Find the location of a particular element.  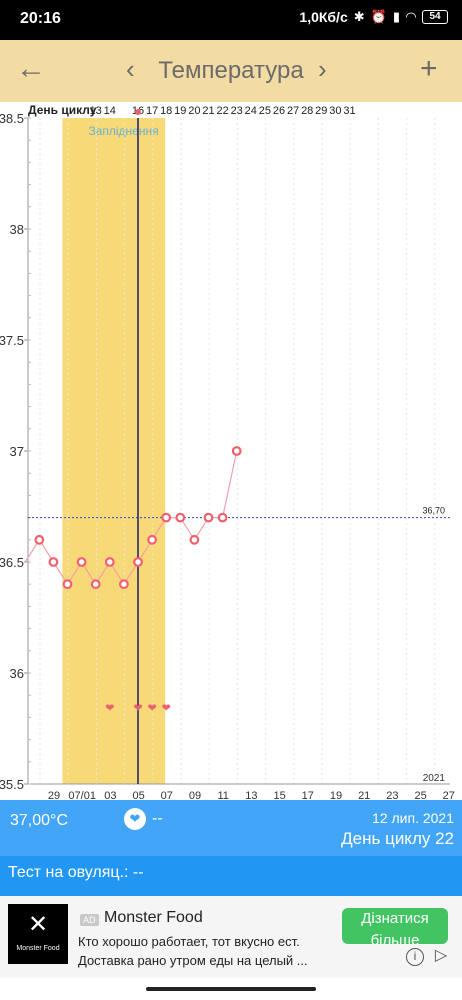

ad-controls: i ▷ is located at coordinates (428, 957).